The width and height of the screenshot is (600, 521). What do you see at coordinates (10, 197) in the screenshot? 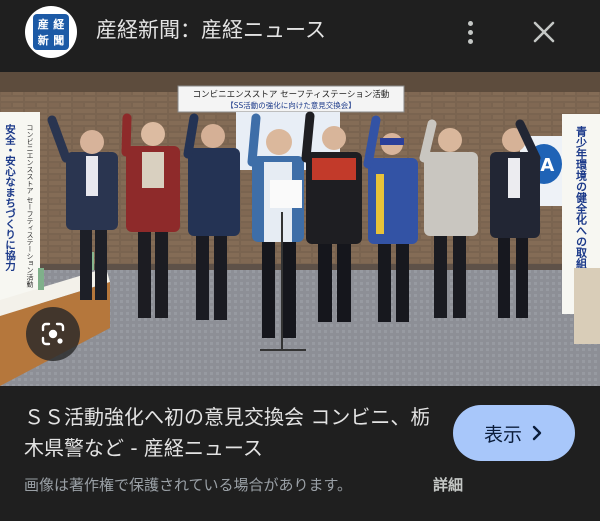
I see `left-banner-text: 安全・安心なまちづくりに協力` at bounding box center [10, 197].